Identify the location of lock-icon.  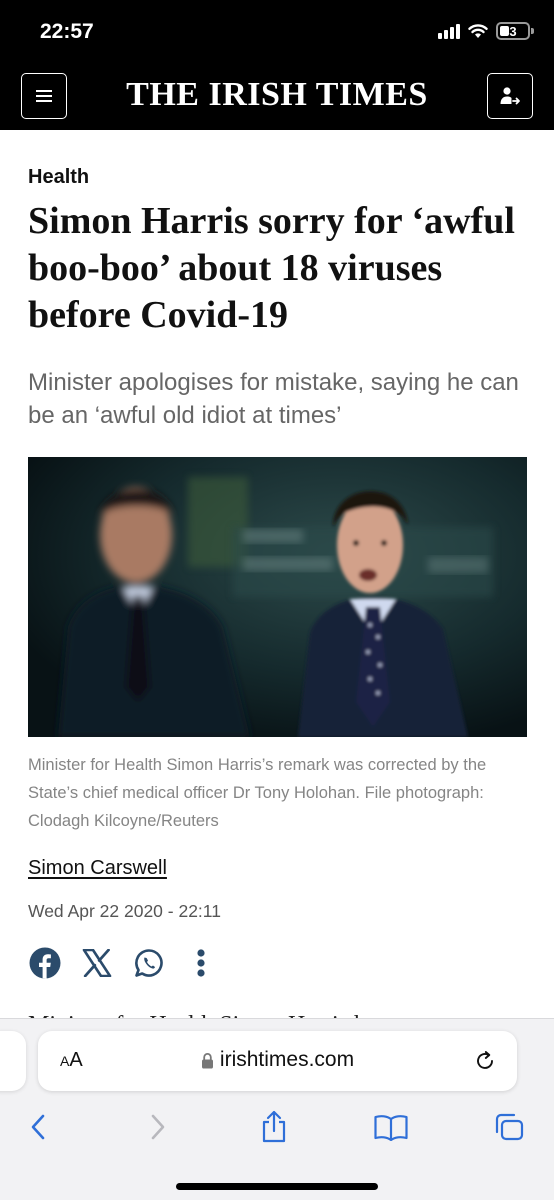
(207, 1060).